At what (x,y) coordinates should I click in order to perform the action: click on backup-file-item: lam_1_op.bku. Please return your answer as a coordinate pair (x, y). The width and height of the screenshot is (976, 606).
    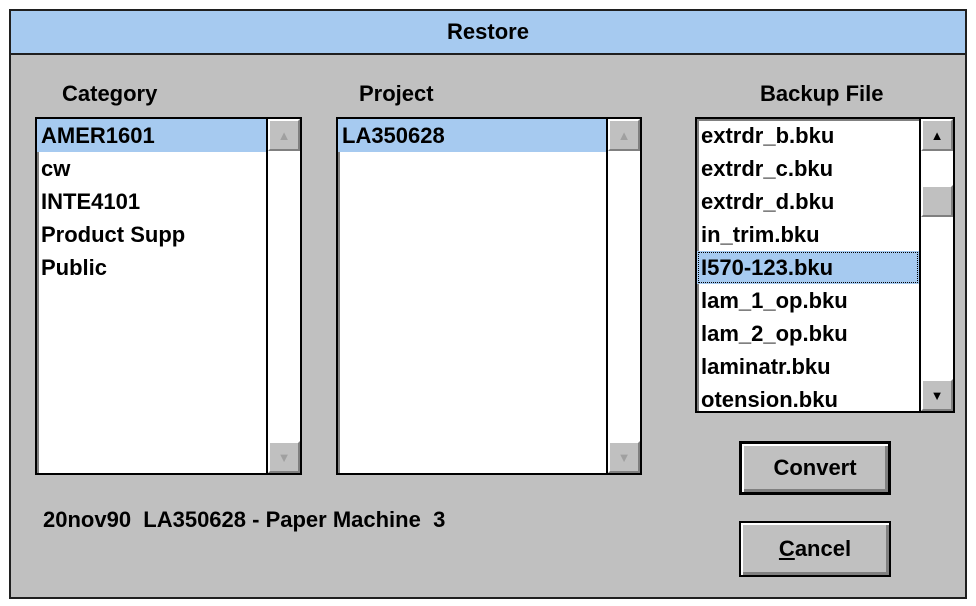
    Looking at the image, I should click on (808, 300).